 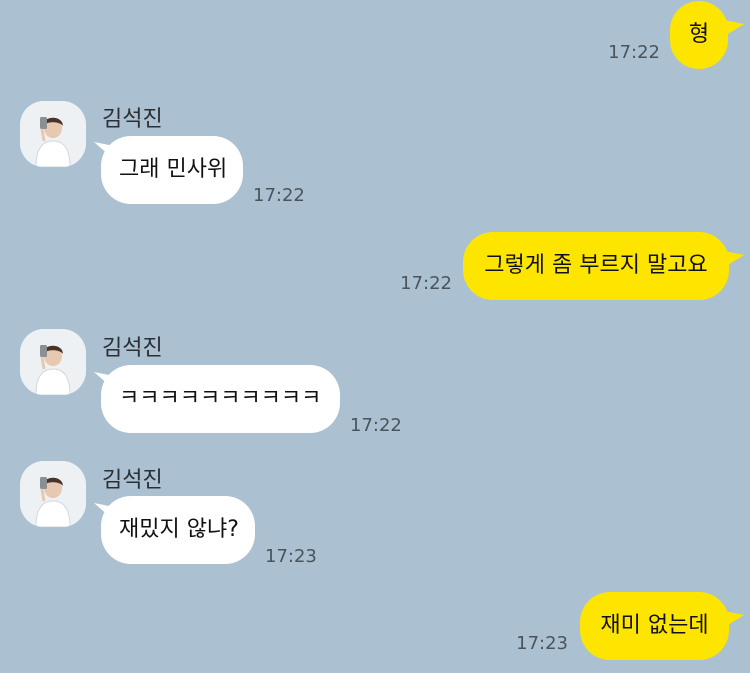 I want to click on message-bubble: 그래 민사위, so click(x=172, y=170).